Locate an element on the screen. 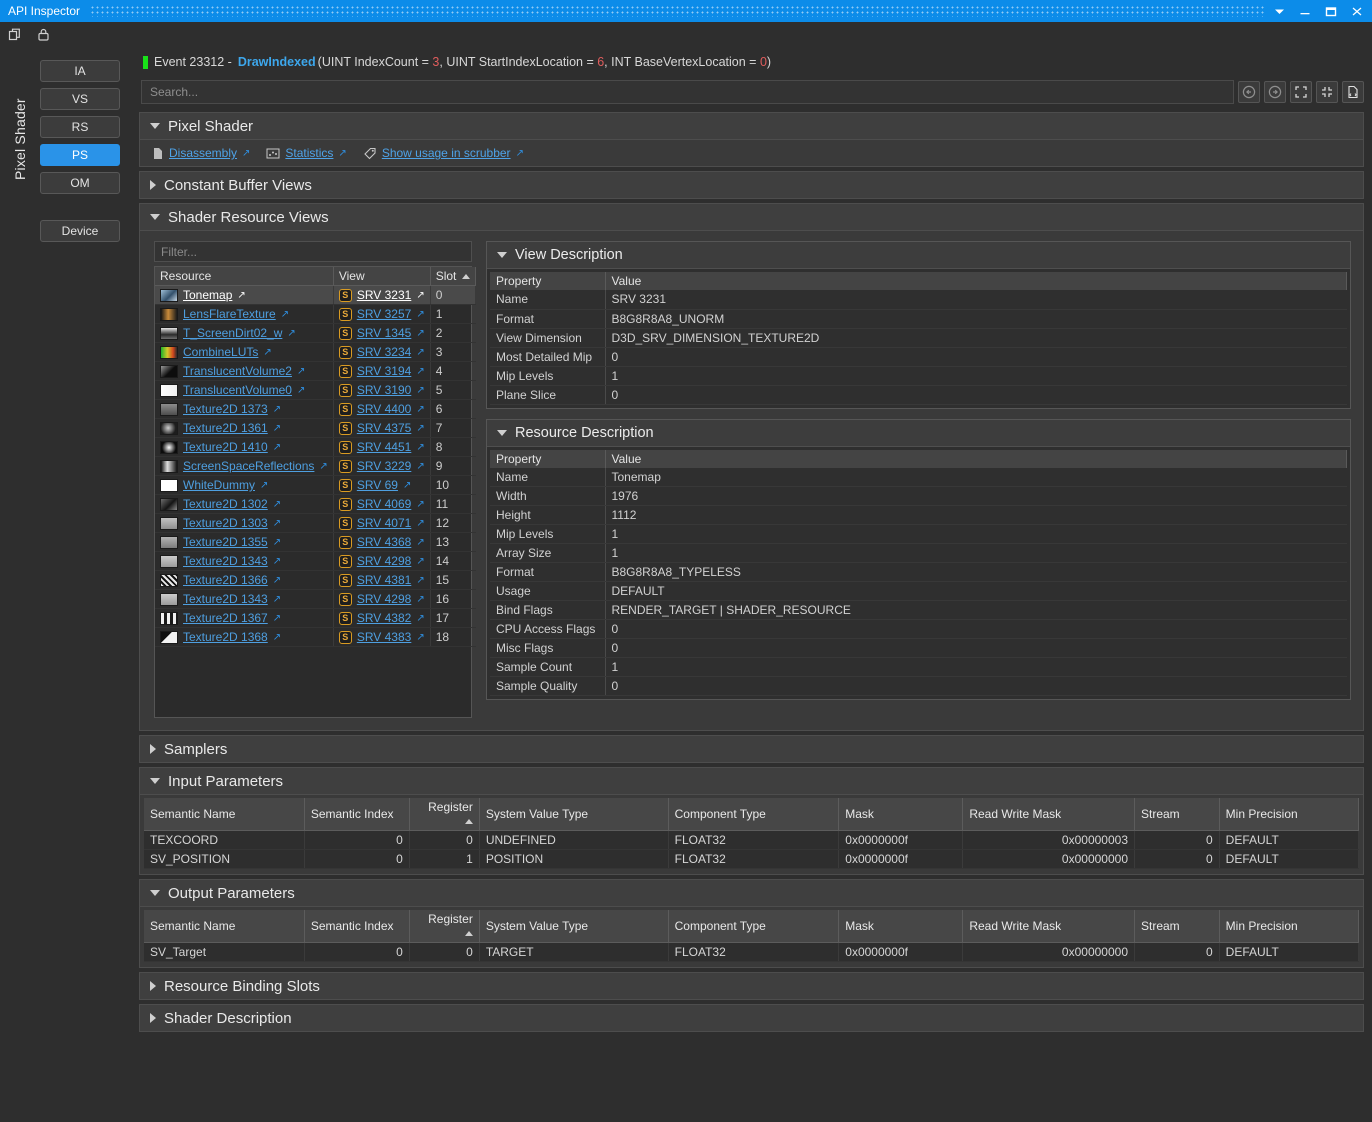 The height and width of the screenshot is (1122, 1372). section-header-samplers: Samplers is located at coordinates (751, 749).